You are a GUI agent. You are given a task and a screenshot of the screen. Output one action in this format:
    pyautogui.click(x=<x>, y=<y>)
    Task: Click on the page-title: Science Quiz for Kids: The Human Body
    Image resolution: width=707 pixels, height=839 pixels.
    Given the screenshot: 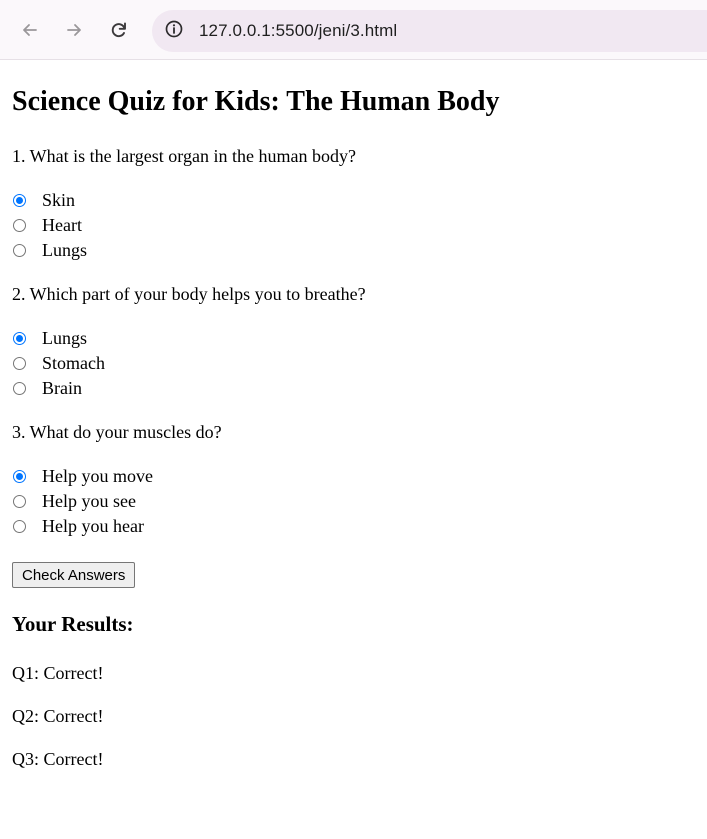 What is the action you would take?
    pyautogui.click(x=256, y=101)
    